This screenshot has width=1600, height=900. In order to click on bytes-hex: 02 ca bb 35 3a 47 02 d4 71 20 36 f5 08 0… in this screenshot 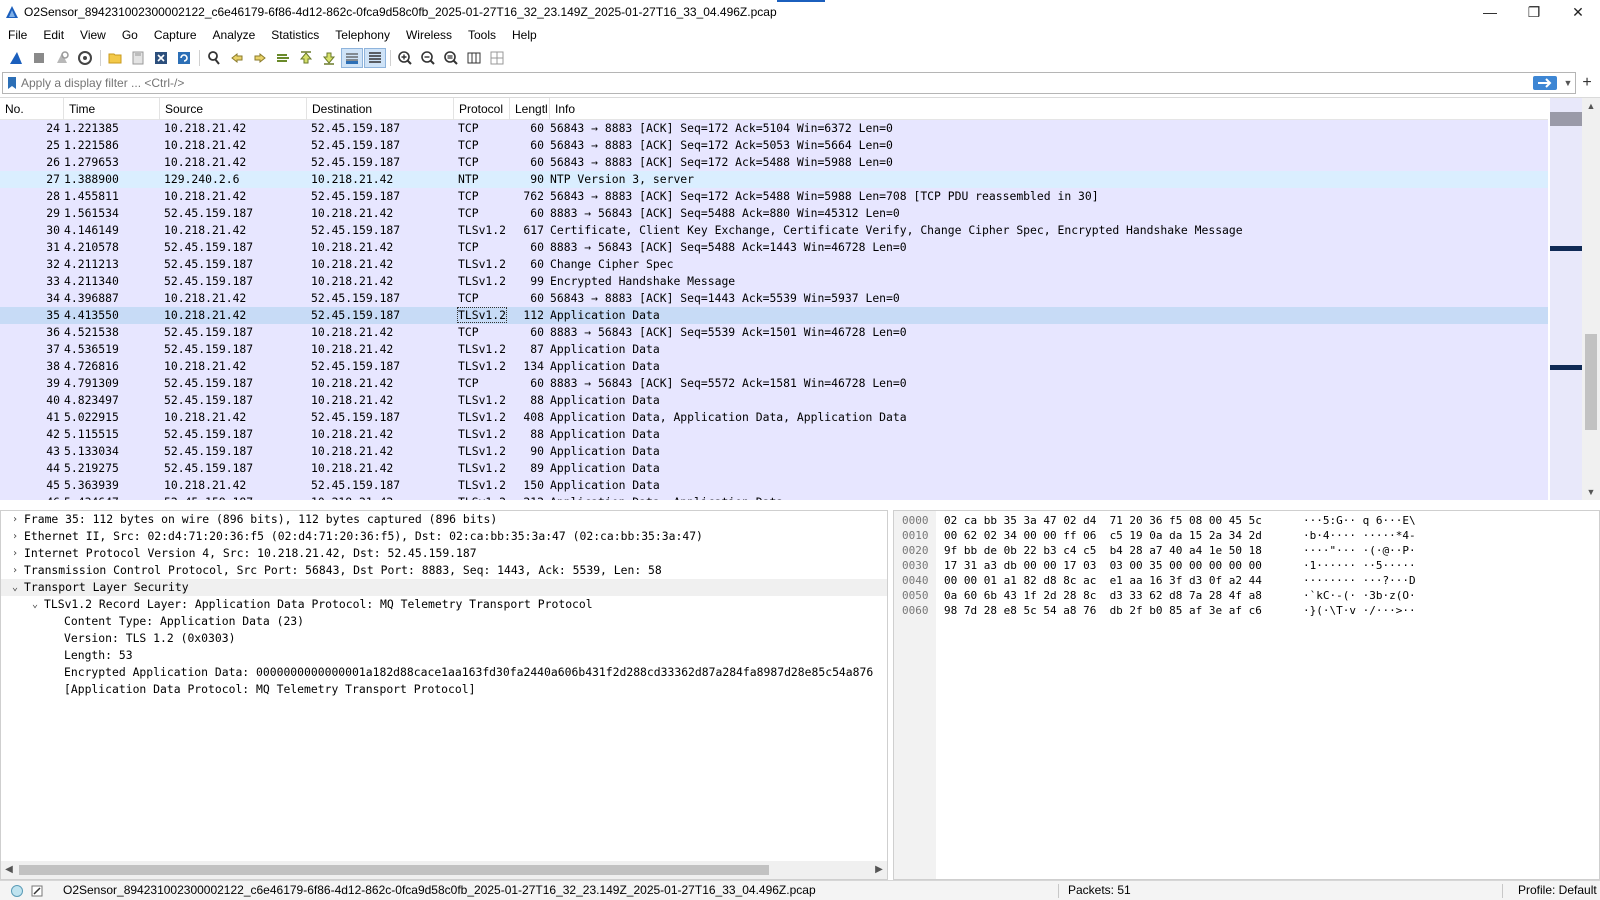, I will do `click(1103, 520)`.